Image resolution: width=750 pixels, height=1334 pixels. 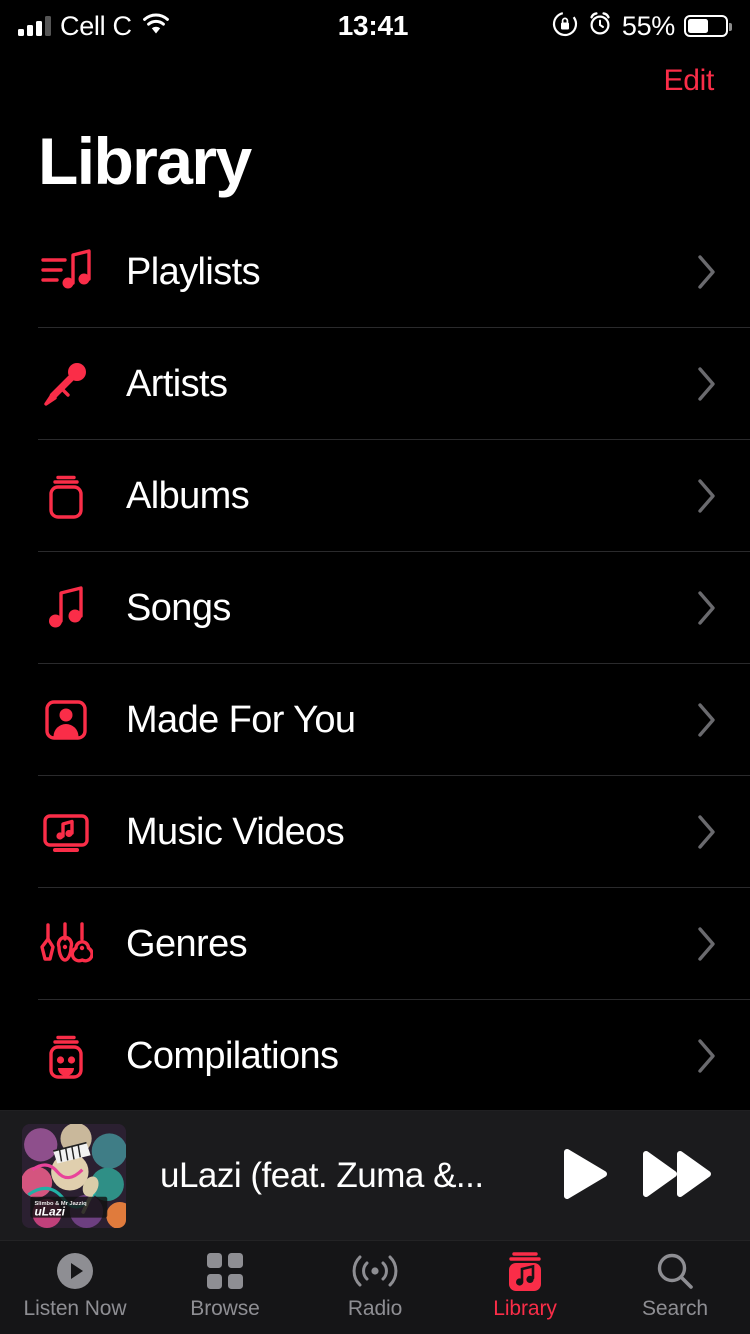 I want to click on person-square-icon, so click(x=66, y=720).